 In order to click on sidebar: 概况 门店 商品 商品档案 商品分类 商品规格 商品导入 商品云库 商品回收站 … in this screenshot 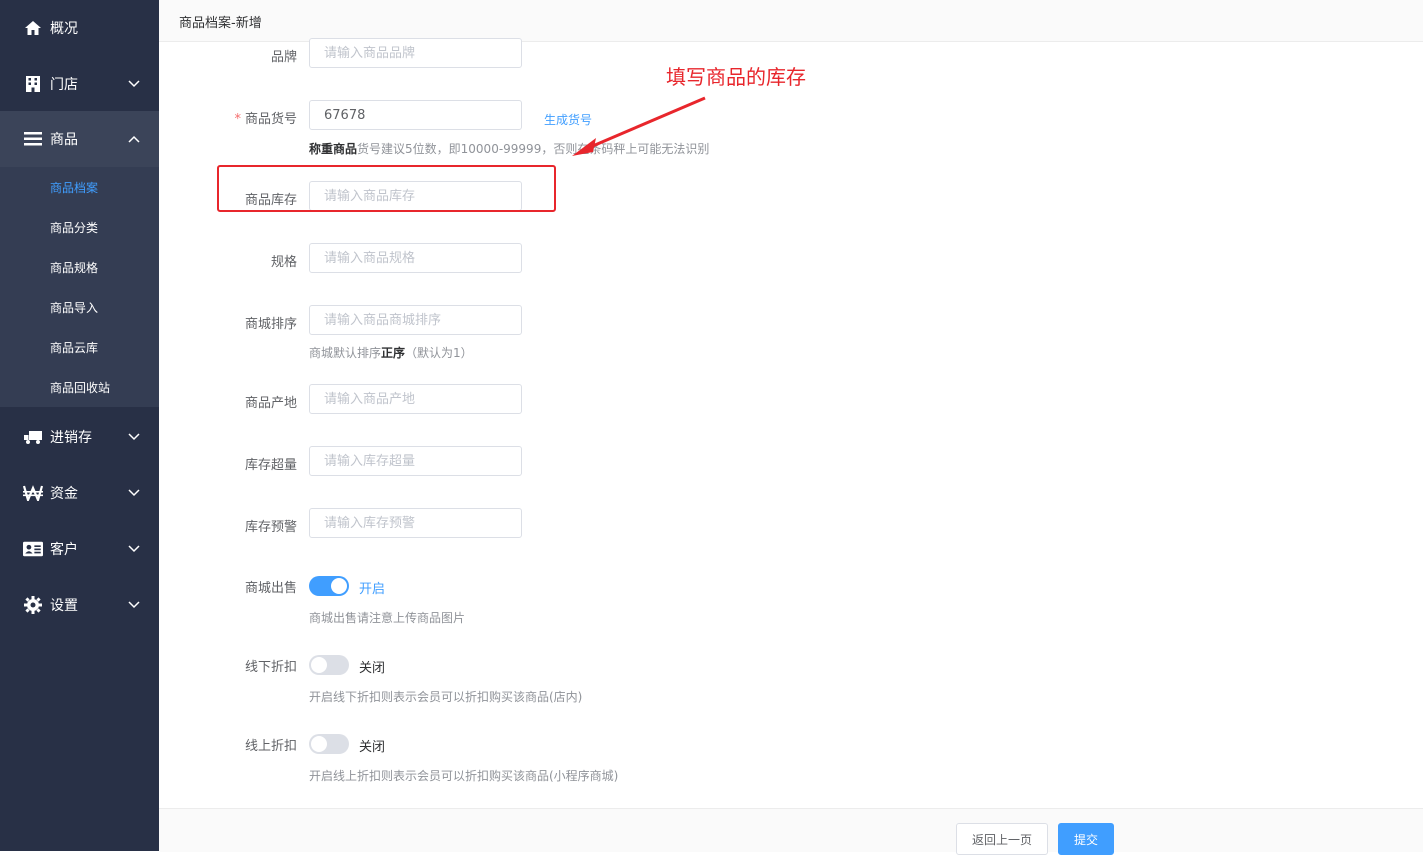, I will do `click(79, 425)`.